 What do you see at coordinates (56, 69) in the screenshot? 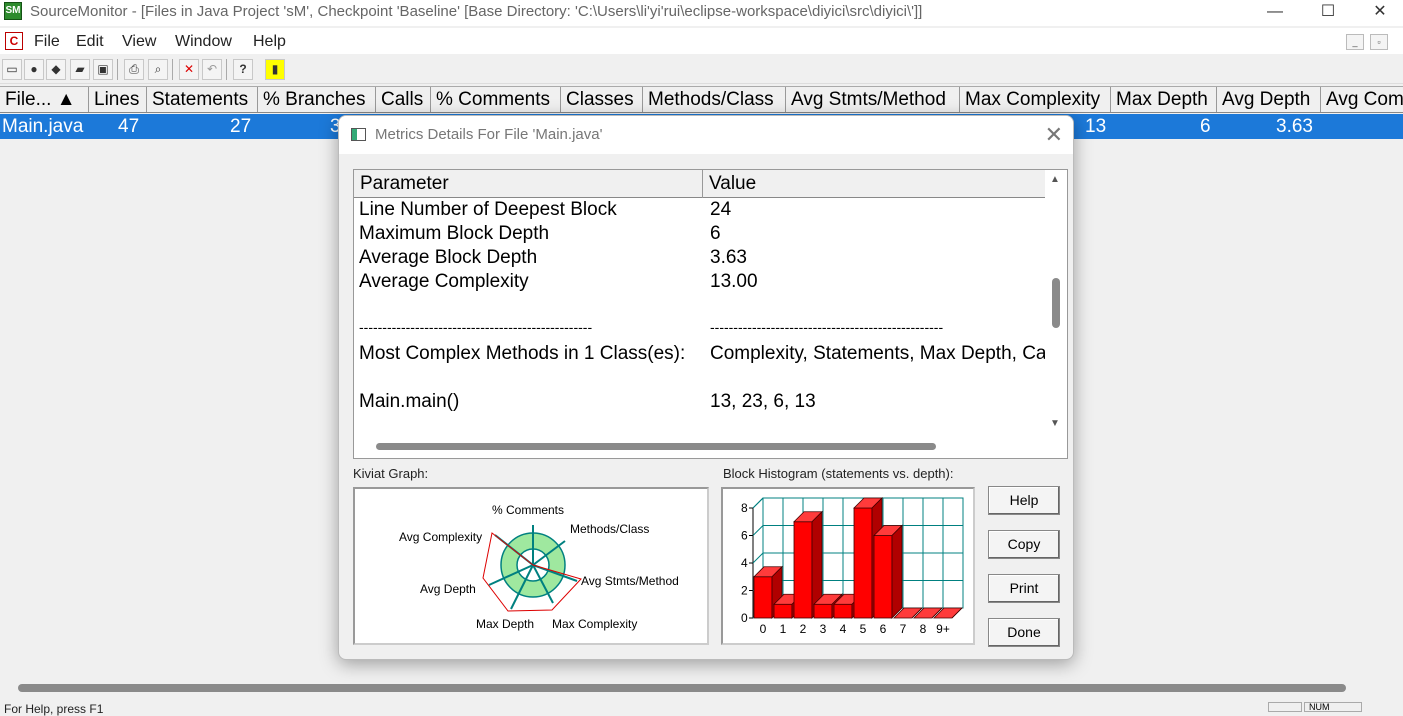
I see `project-icon: ◆` at bounding box center [56, 69].